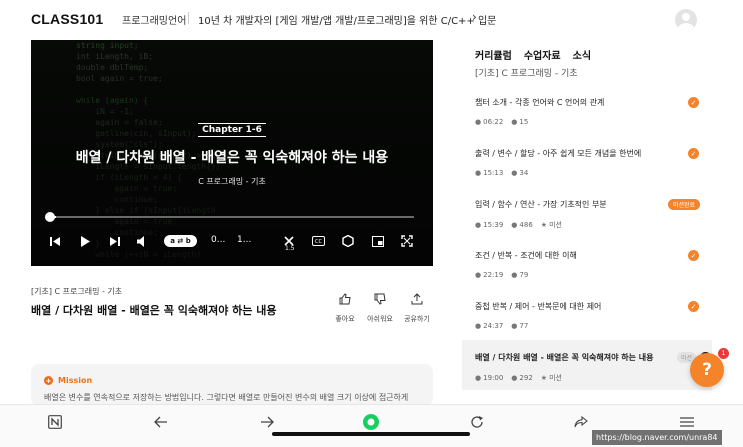 This screenshot has width=743, height=447. What do you see at coordinates (493, 122) in the screenshot?
I see `item-duration: 06:22` at bounding box center [493, 122].